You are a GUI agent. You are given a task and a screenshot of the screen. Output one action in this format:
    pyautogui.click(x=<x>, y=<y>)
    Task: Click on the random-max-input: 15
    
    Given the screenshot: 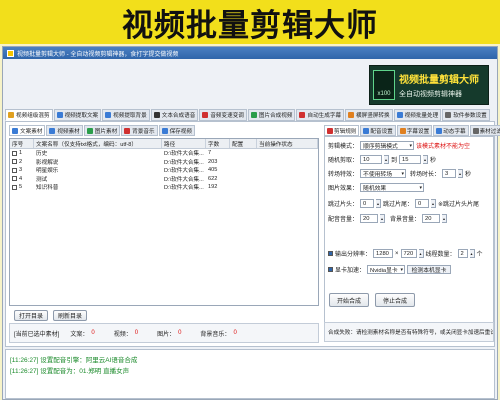 What is the action you would take?
    pyautogui.click(x=410, y=159)
    